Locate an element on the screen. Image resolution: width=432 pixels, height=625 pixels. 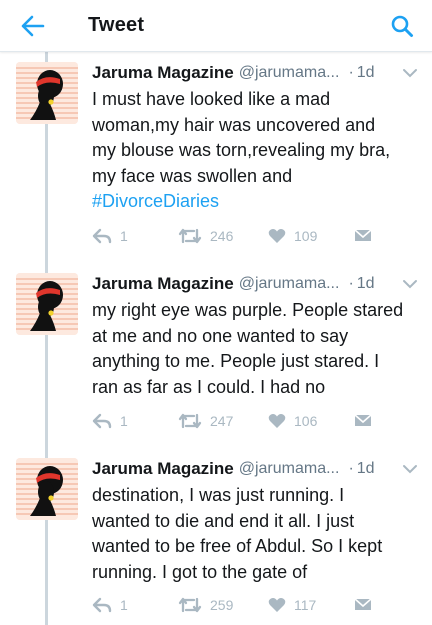
tweet-actions: 1 246 109 is located at coordinates (242, 236).